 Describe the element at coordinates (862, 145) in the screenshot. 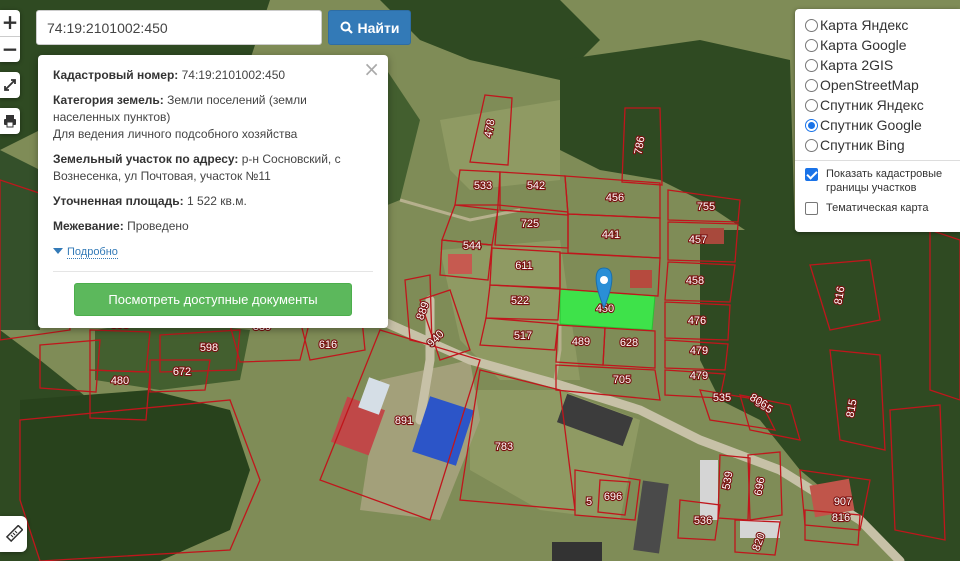

I see `layer-option-label: Спутник Bing` at that location.